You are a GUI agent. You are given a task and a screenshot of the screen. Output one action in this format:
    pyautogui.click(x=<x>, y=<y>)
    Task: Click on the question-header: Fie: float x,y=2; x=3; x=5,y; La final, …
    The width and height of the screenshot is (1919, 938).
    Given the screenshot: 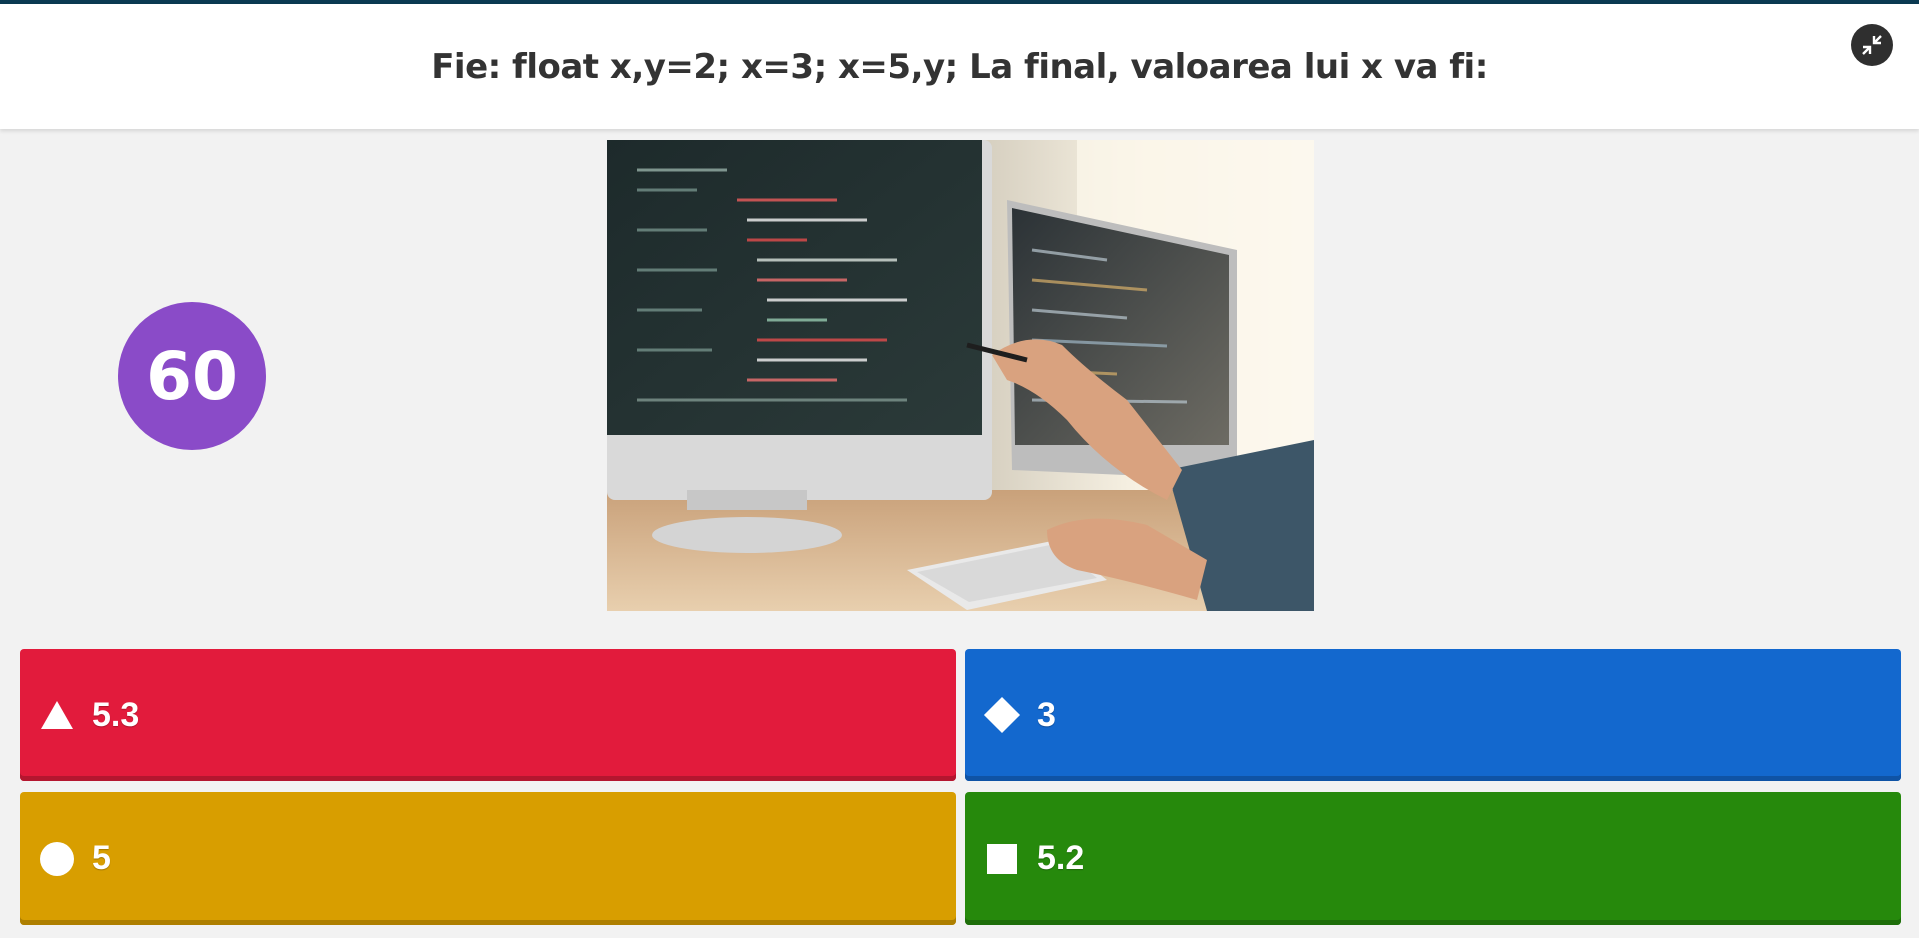 What is the action you would take?
    pyautogui.click(x=959, y=66)
    